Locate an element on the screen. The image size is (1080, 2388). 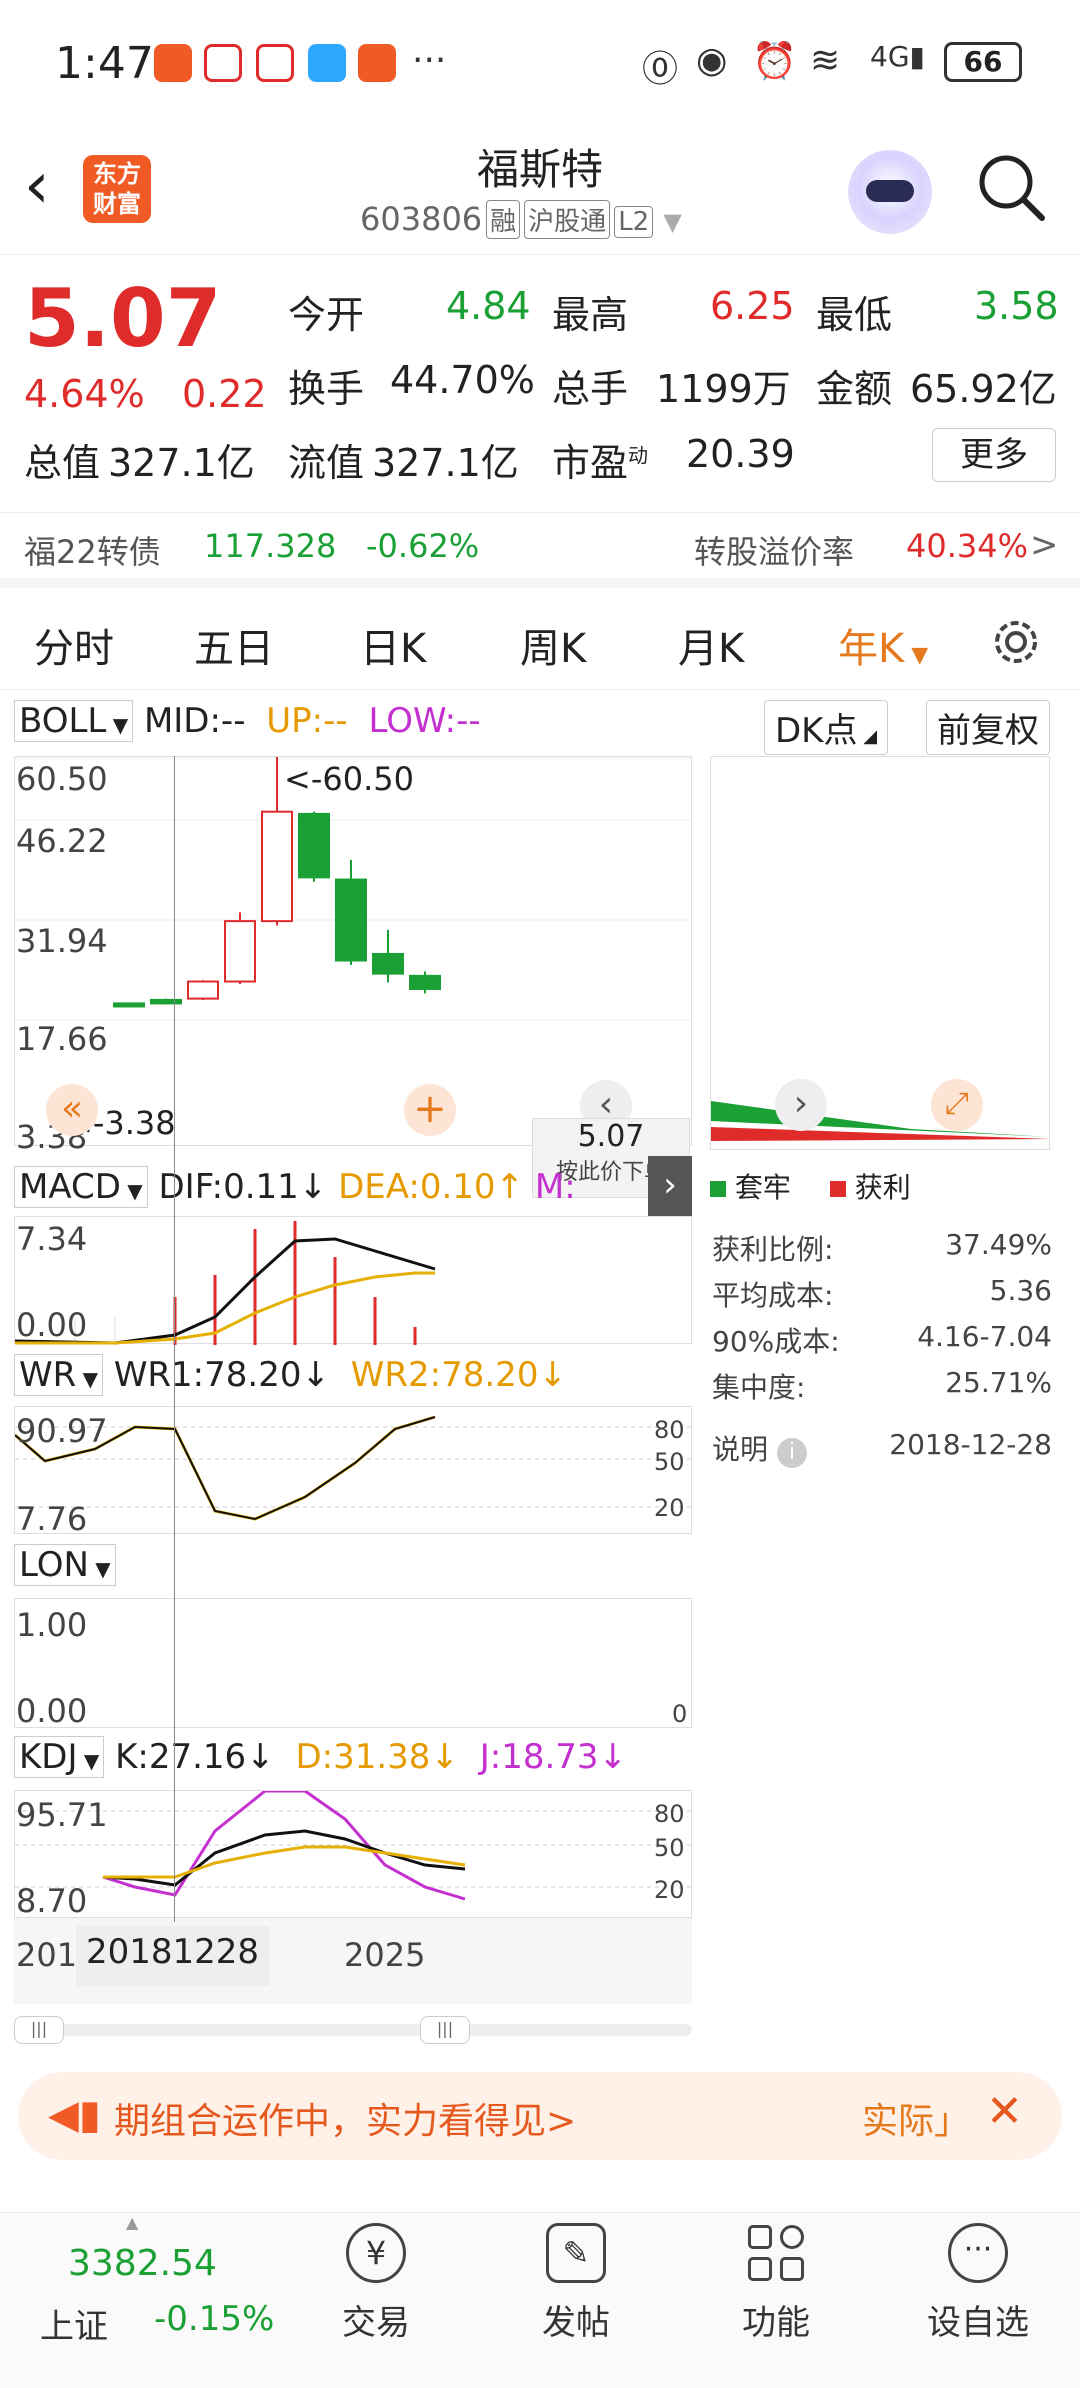
macd-panel is located at coordinates (353, 1280).